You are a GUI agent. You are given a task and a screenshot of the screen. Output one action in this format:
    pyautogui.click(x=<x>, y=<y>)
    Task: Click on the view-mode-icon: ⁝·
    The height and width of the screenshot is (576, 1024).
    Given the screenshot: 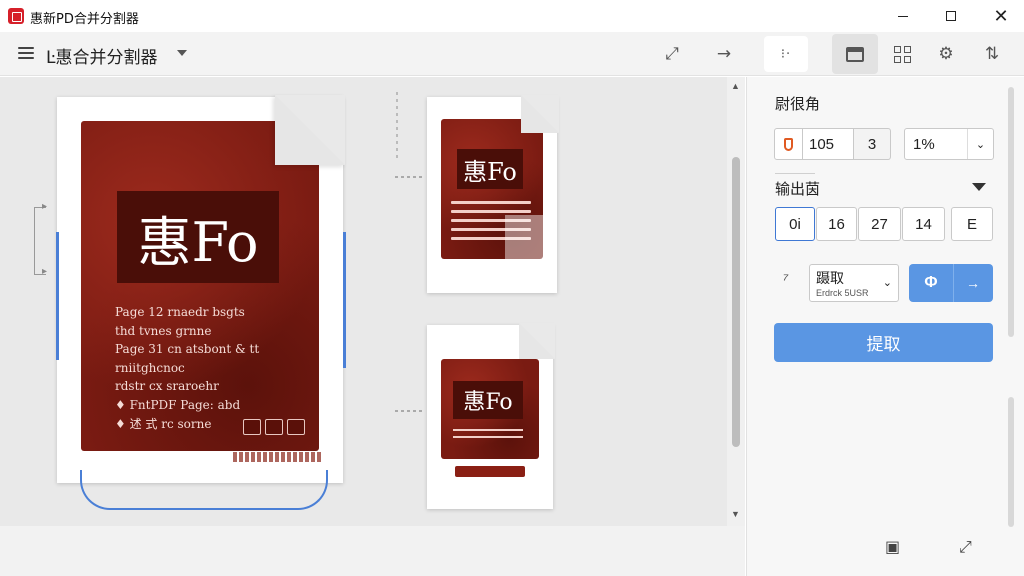 What is the action you would take?
    pyautogui.click(x=786, y=54)
    